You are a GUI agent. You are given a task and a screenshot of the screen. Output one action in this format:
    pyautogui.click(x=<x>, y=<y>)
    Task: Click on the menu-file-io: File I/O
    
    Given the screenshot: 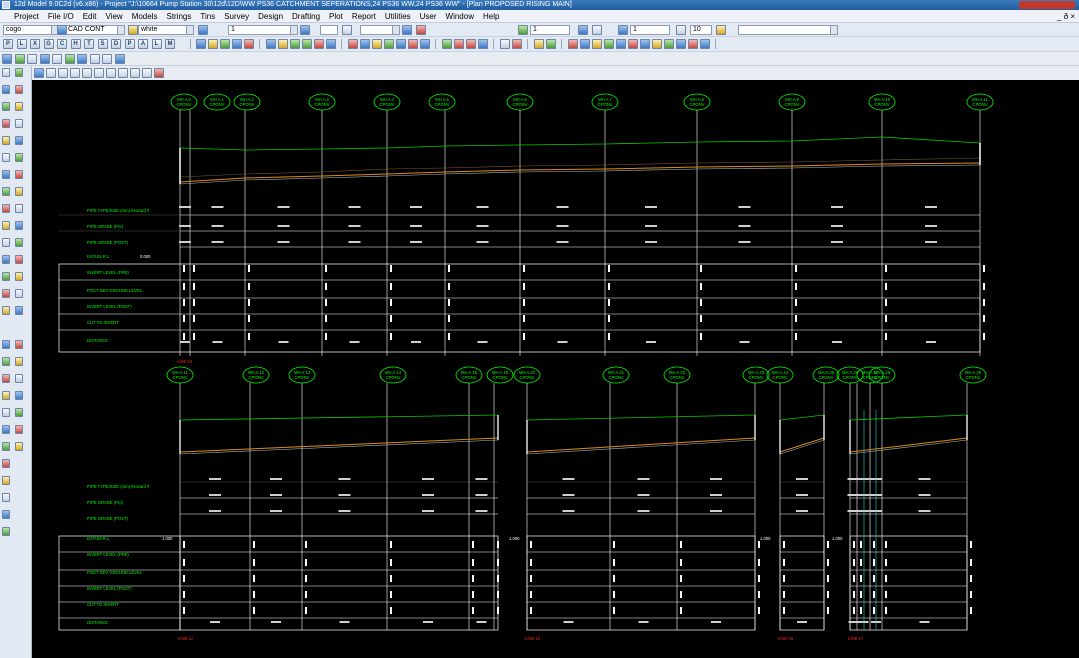 What is the action you would take?
    pyautogui.click(x=61, y=16)
    